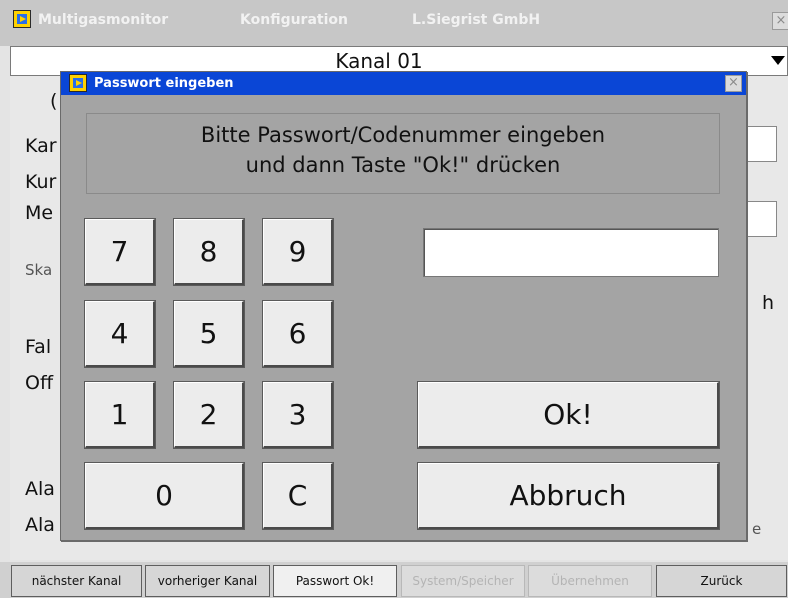  Describe the element at coordinates (768, 303) in the screenshot. I see `form-fragment: h` at that location.